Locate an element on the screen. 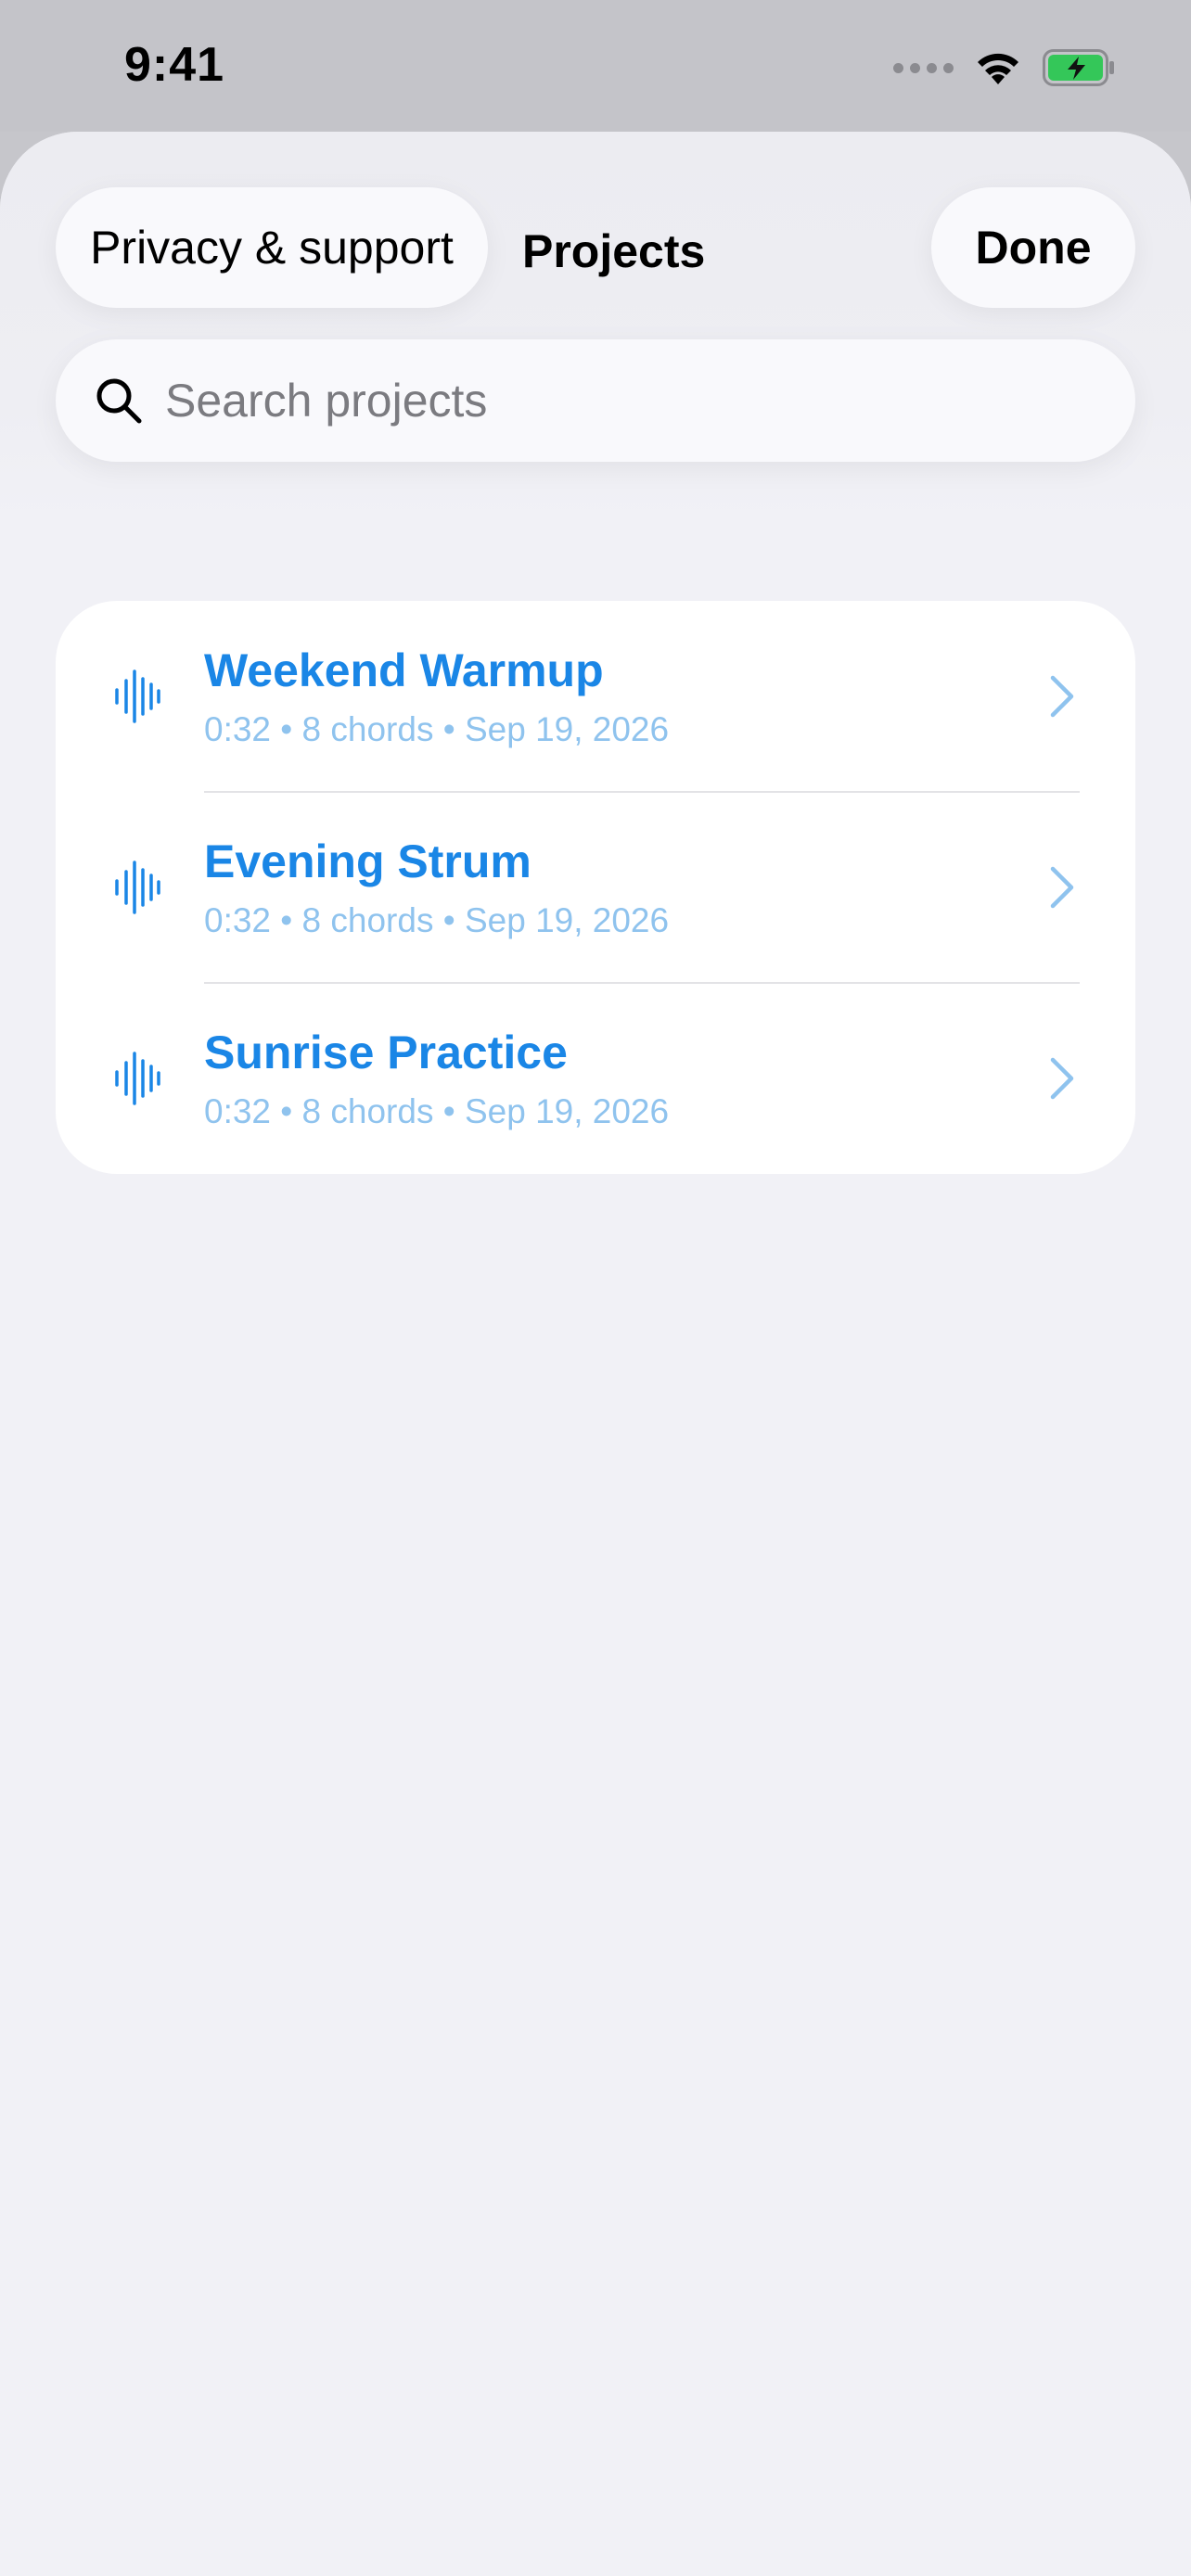 The image size is (1191, 2576). wifi-icon is located at coordinates (998, 68).